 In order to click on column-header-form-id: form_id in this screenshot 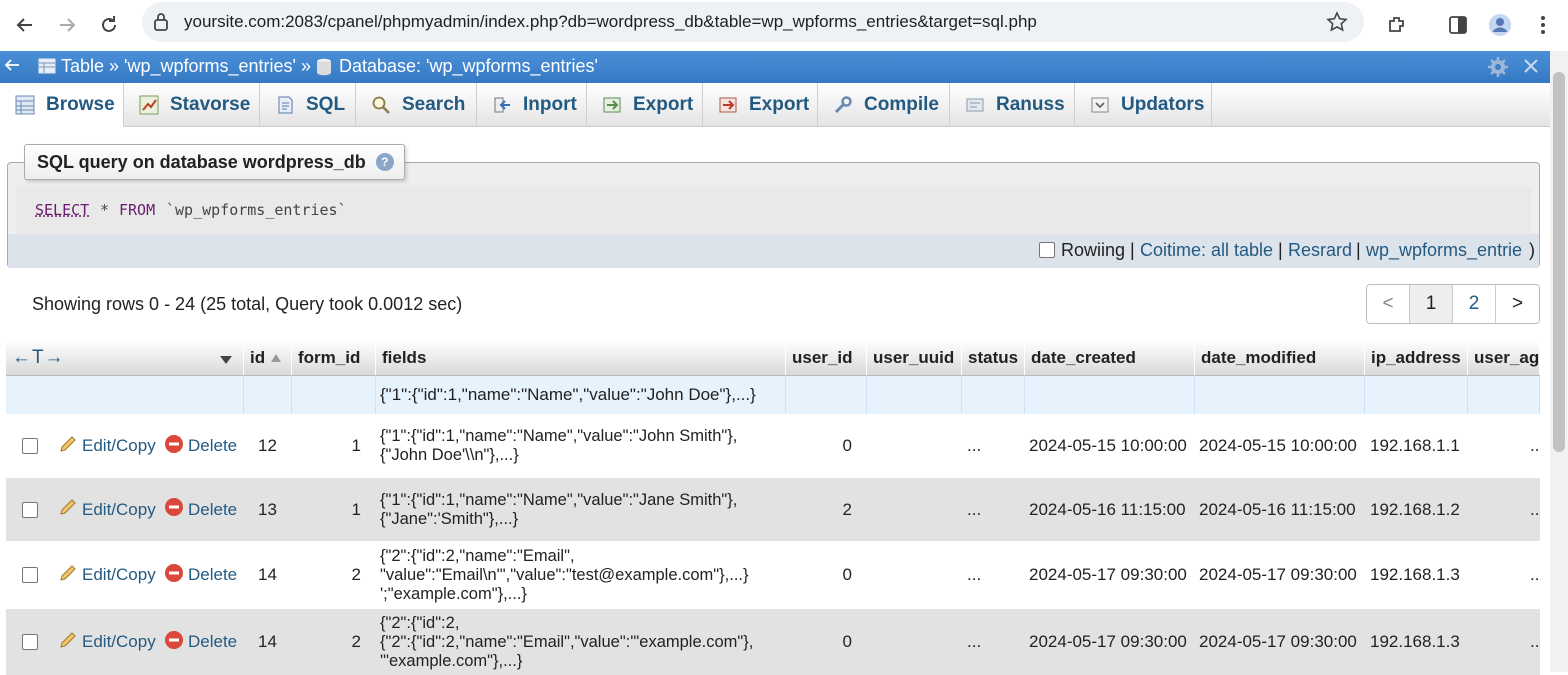, I will do `click(334, 357)`.